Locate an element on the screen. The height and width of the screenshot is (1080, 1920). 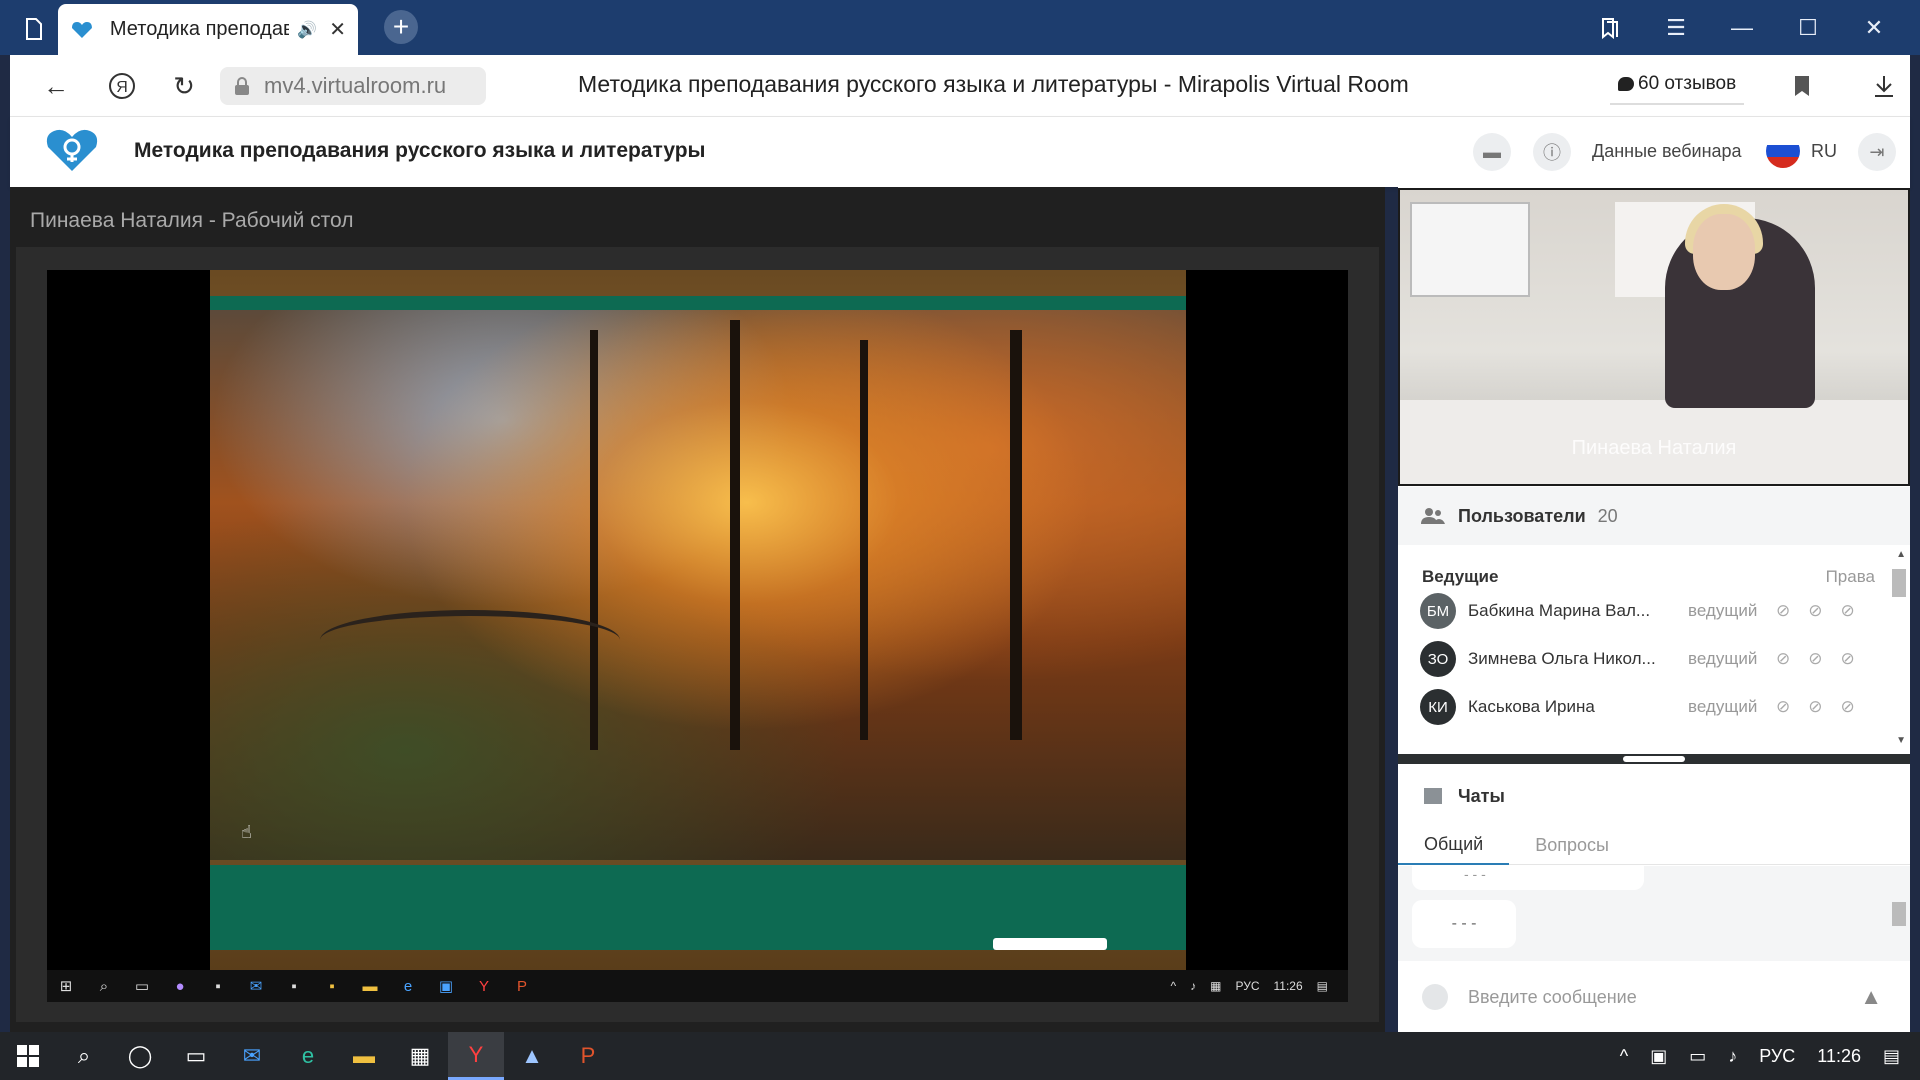
task-view-icon: ▭ is located at coordinates (196, 1056).